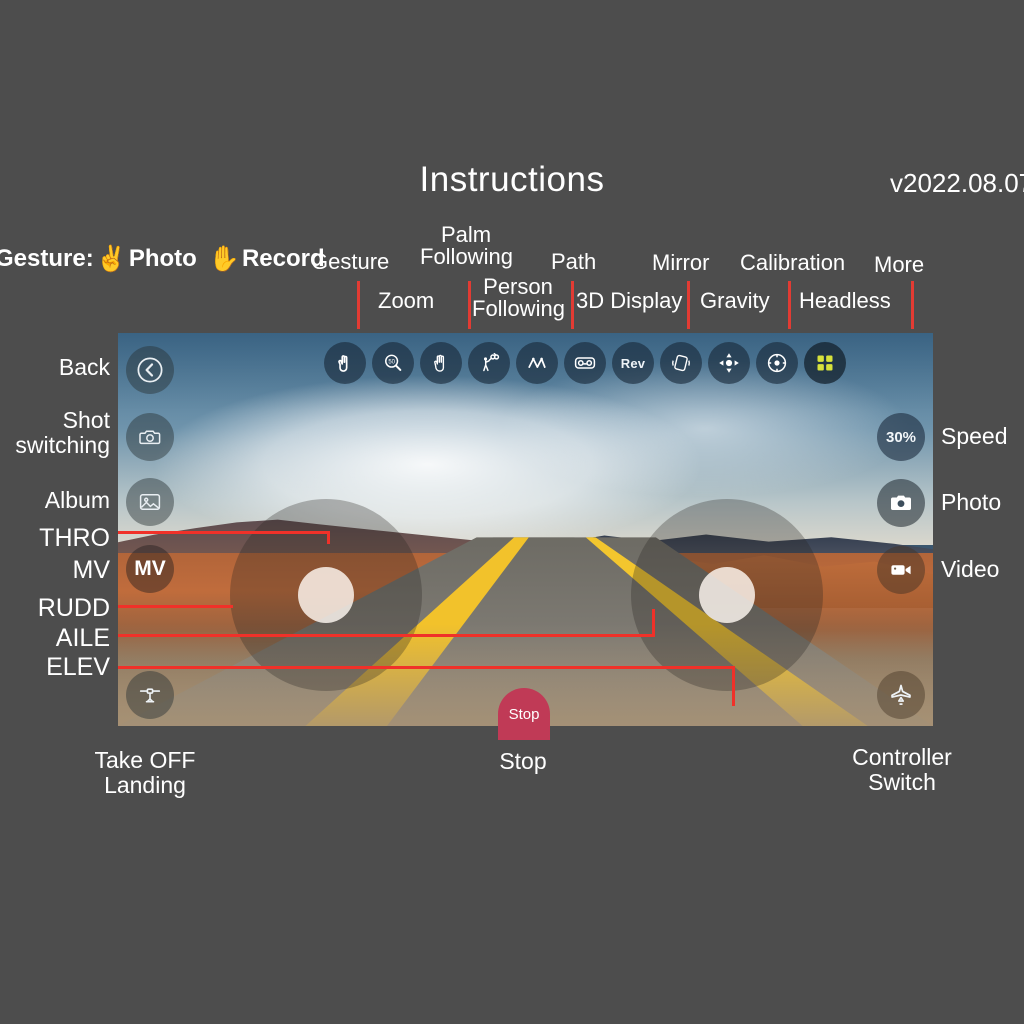 The height and width of the screenshot is (1024, 1024). Describe the element at coordinates (733, 686) in the screenshot. I see `leader-line-elev-drop` at that location.